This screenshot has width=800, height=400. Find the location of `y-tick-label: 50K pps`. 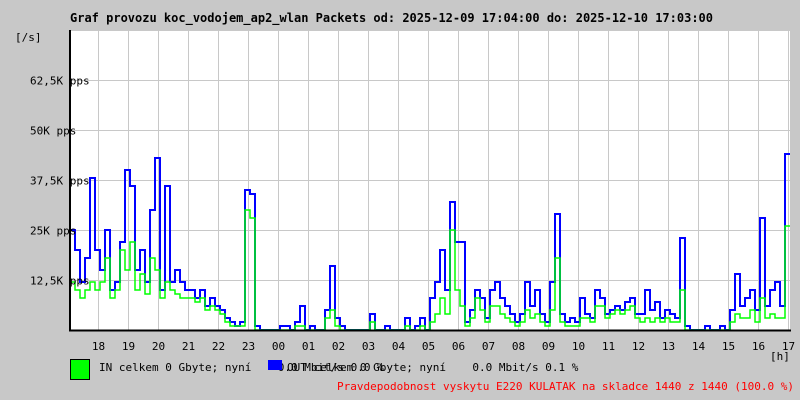

y-tick-label: 50K pps is located at coordinates (53, 131).